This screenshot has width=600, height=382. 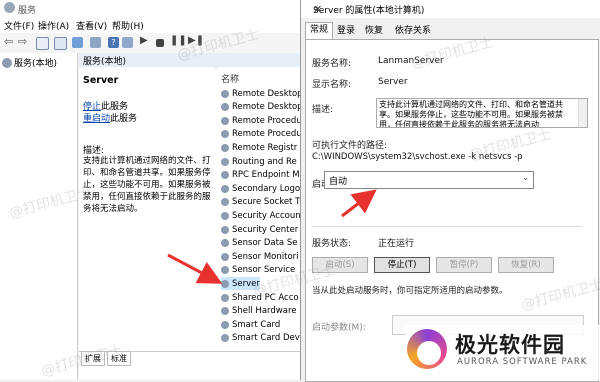 I want to click on logo-name: 极光软件园, so click(x=510, y=345).